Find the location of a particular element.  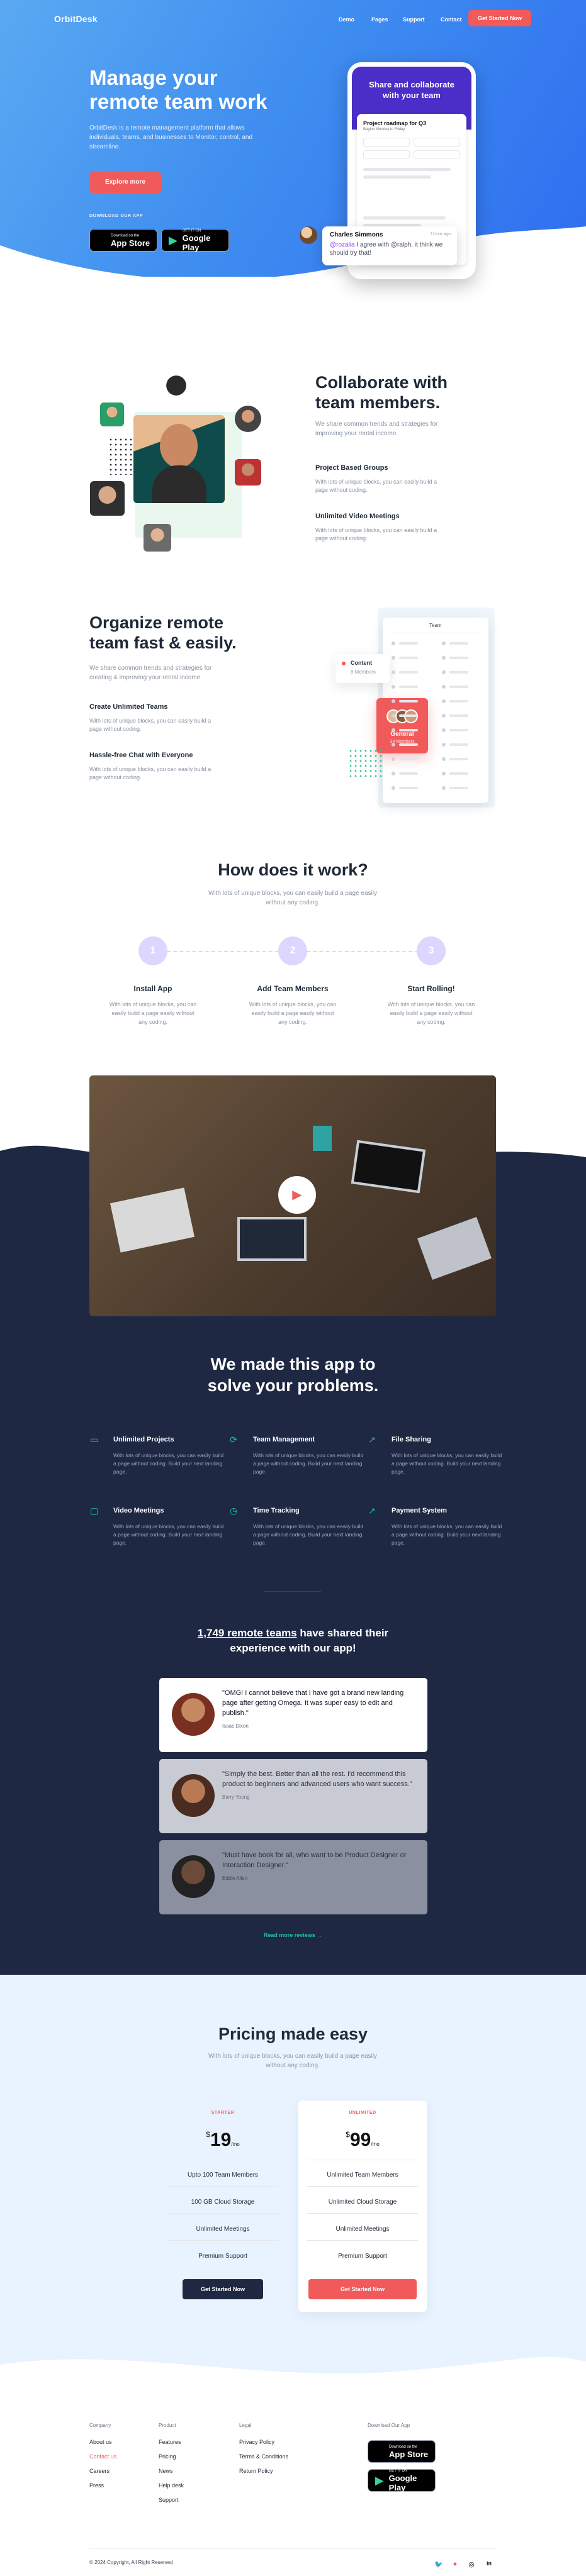

dribbble-icon: ● is located at coordinates (455, 2564).